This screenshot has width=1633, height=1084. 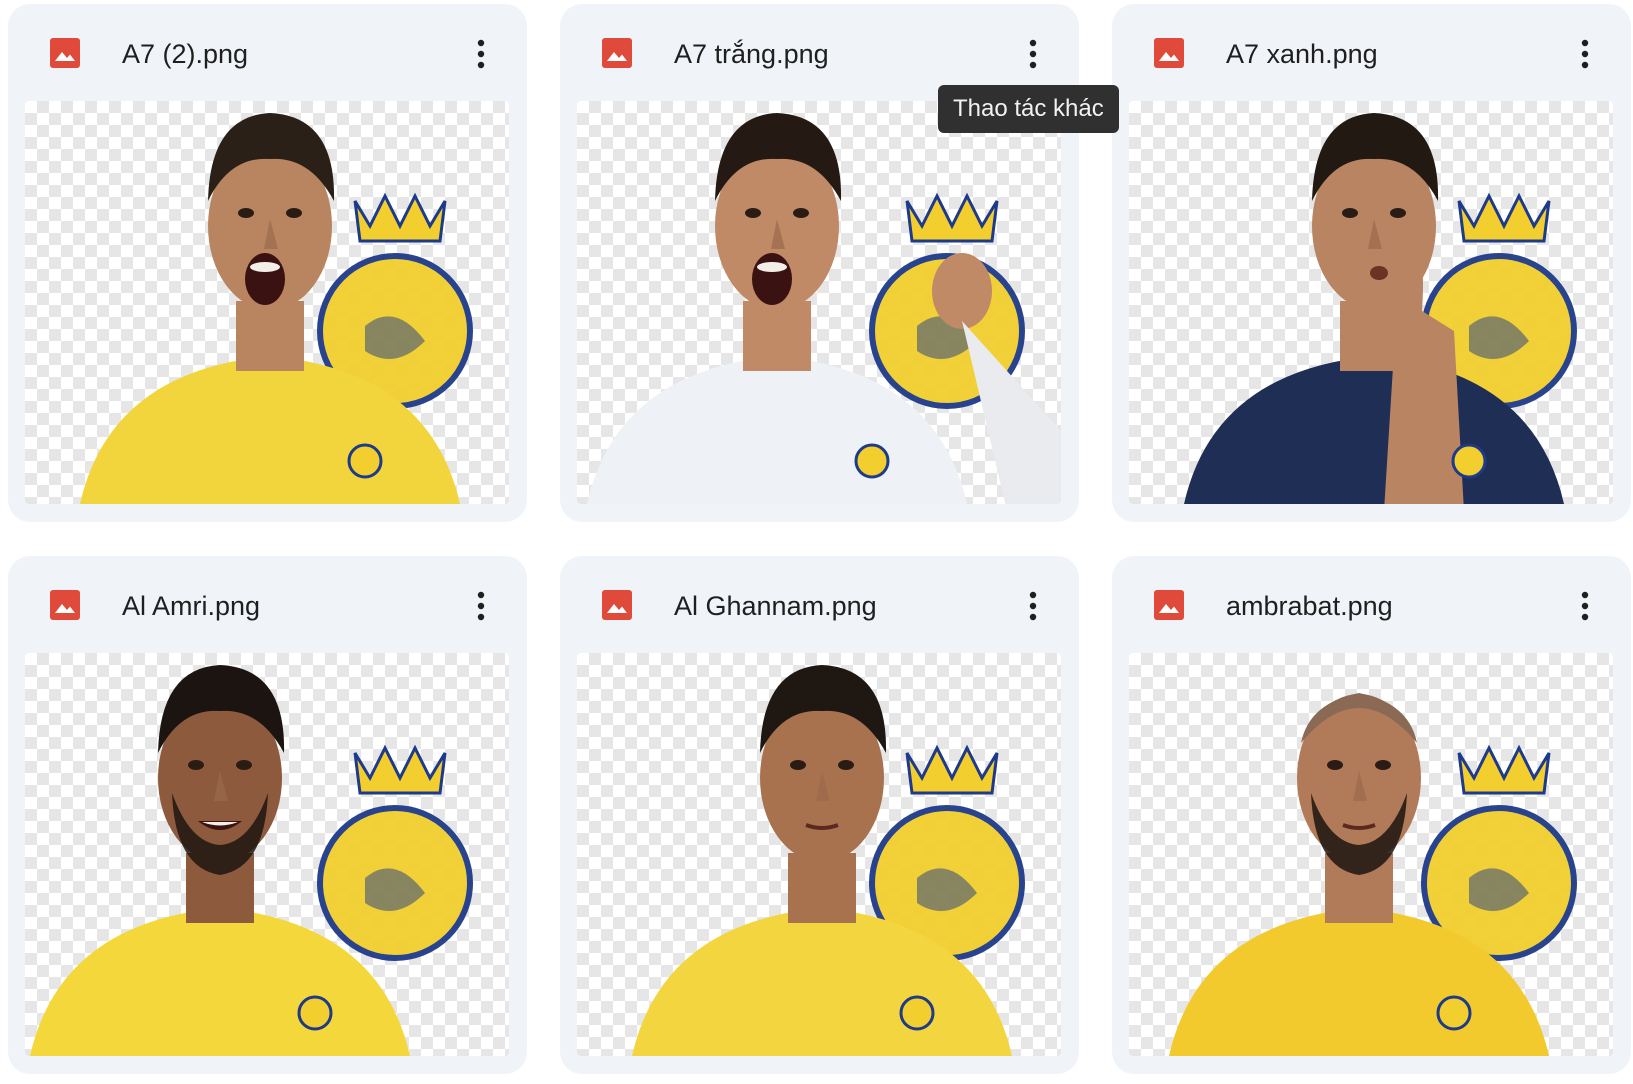 What do you see at coordinates (1309, 606) in the screenshot?
I see `file-name: ambrabat.png` at bounding box center [1309, 606].